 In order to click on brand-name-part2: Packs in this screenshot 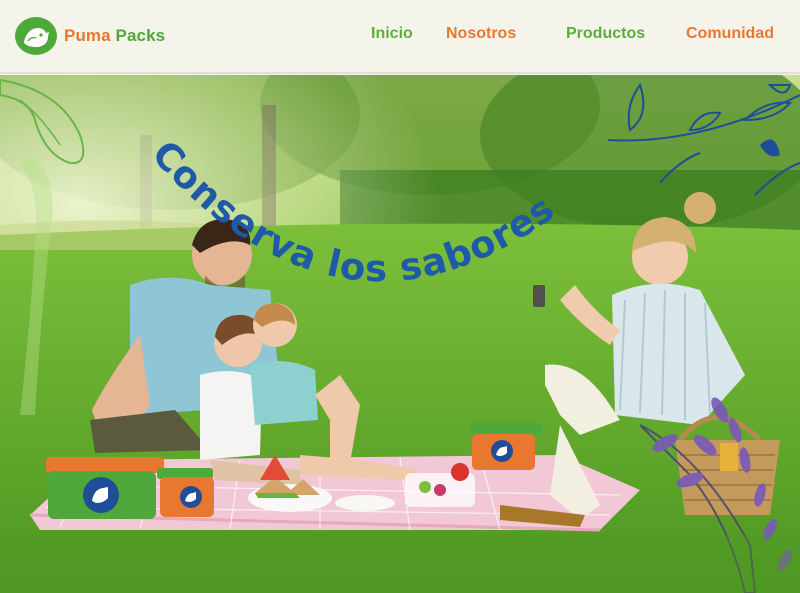, I will do `click(140, 35)`.